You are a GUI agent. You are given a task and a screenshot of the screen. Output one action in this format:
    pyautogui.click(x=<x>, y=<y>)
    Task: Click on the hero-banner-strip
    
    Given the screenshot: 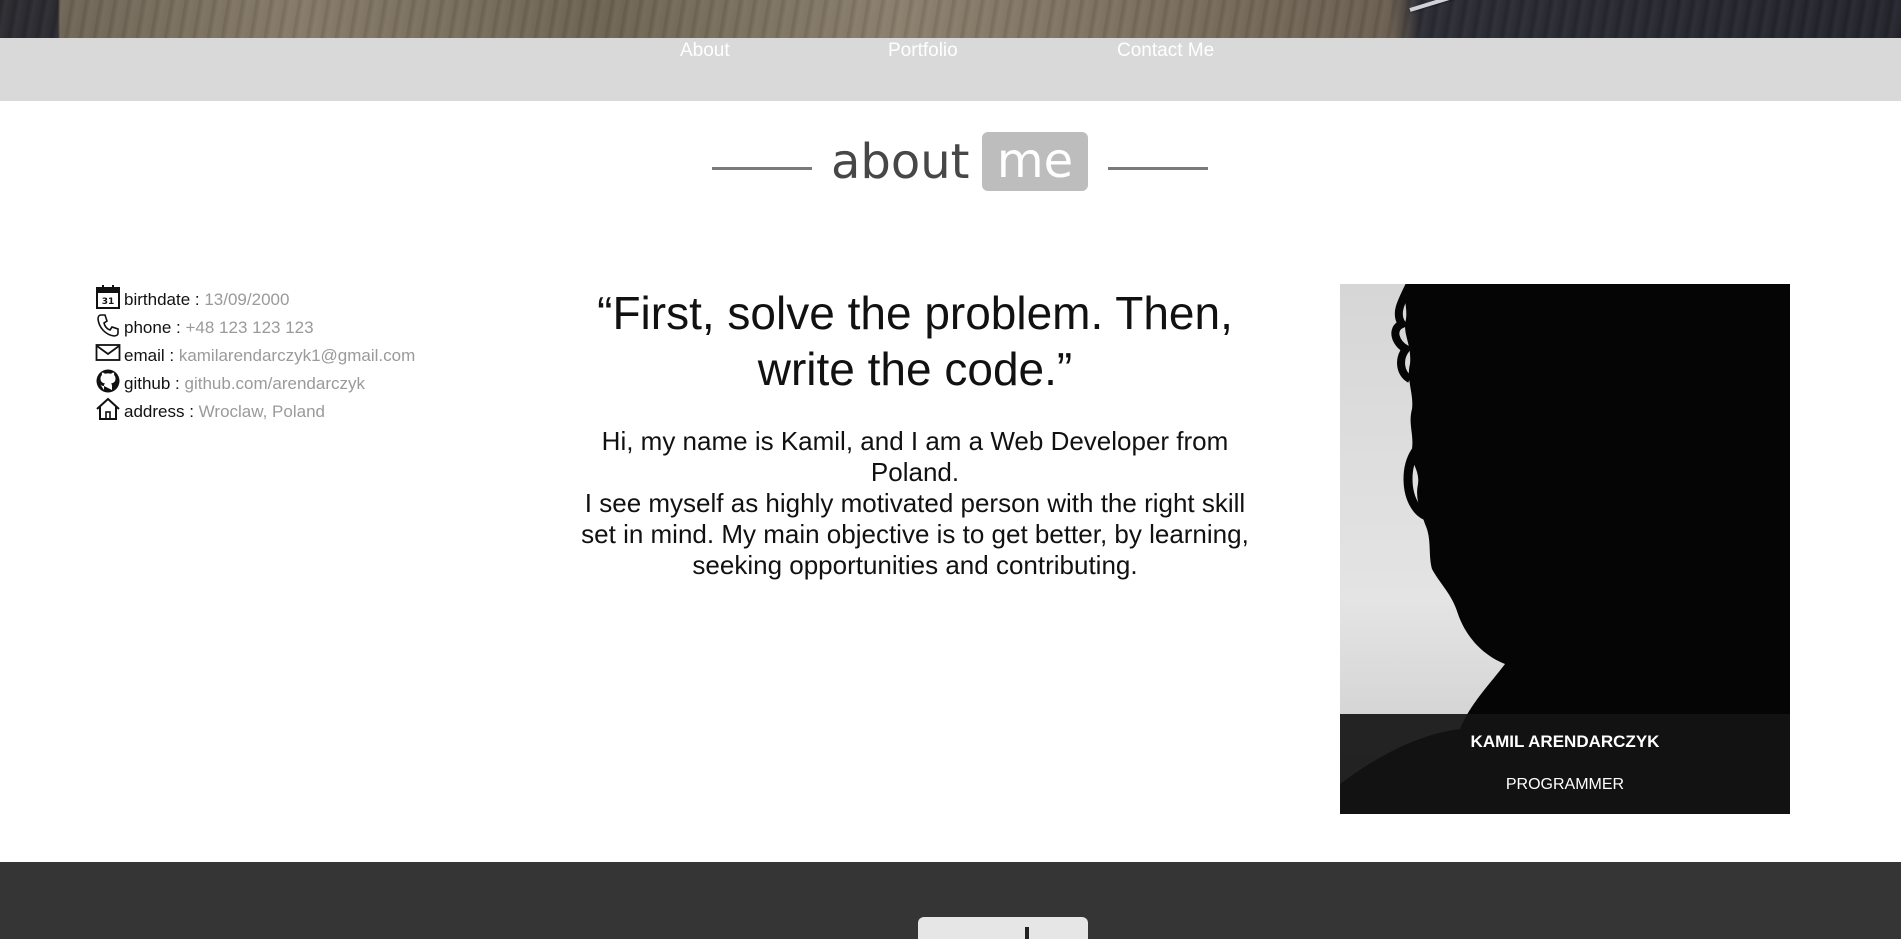 What is the action you would take?
    pyautogui.click(x=950, y=19)
    